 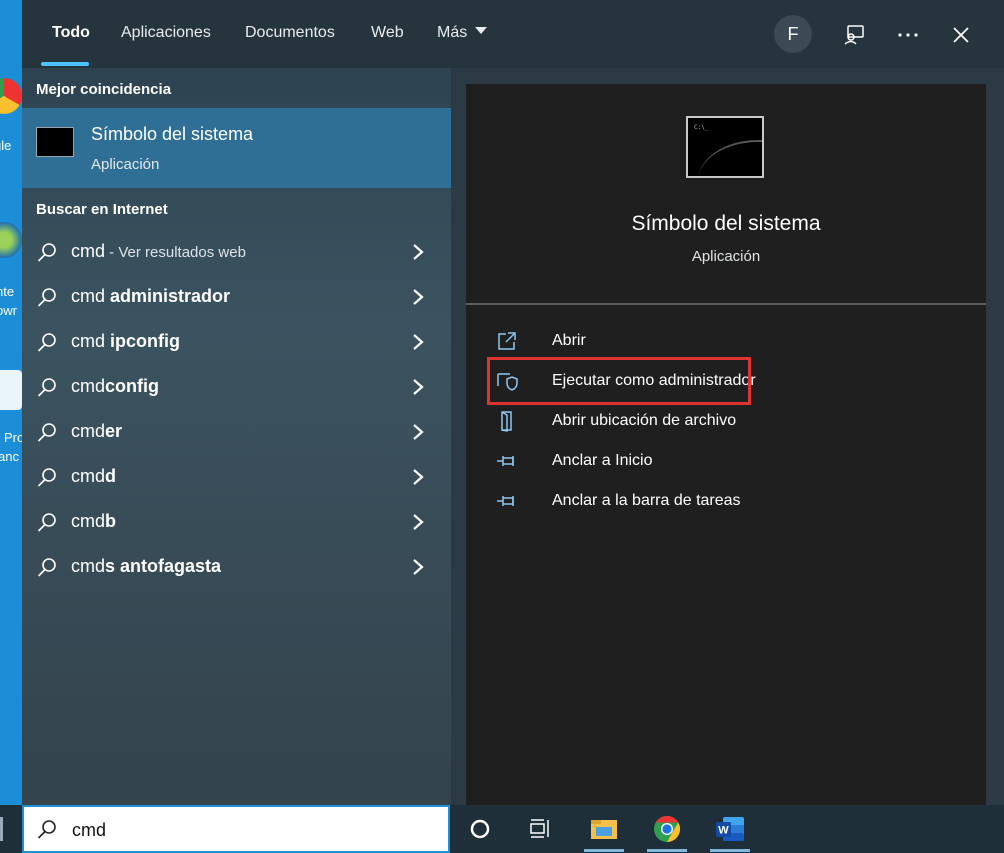 I want to click on web-result-label: cmd administrador, so click(x=150, y=296).